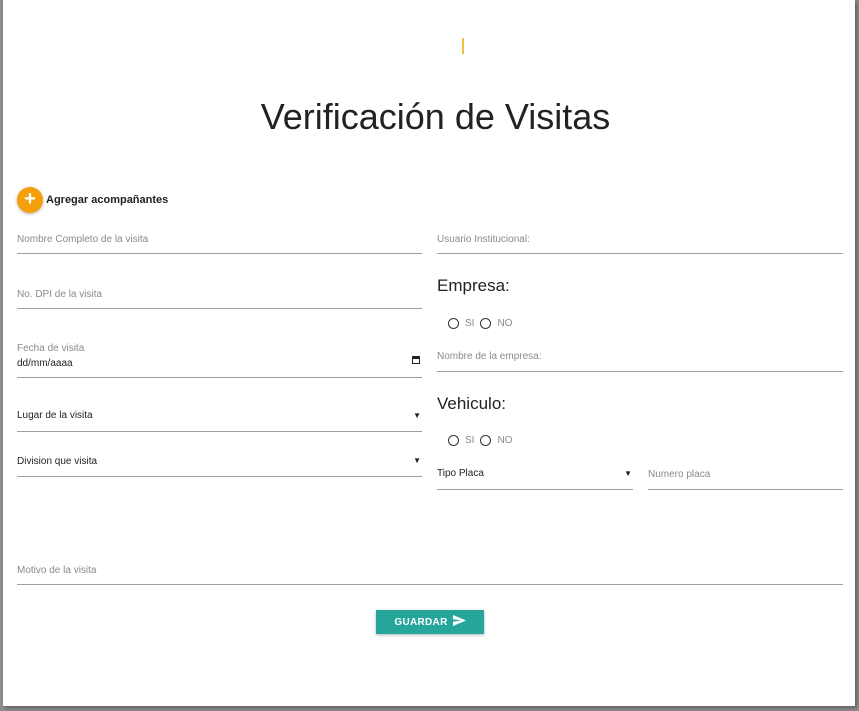 The width and height of the screenshot is (859, 711). Describe the element at coordinates (505, 440) in the screenshot. I see `vehiculo-no-label: NO` at that location.